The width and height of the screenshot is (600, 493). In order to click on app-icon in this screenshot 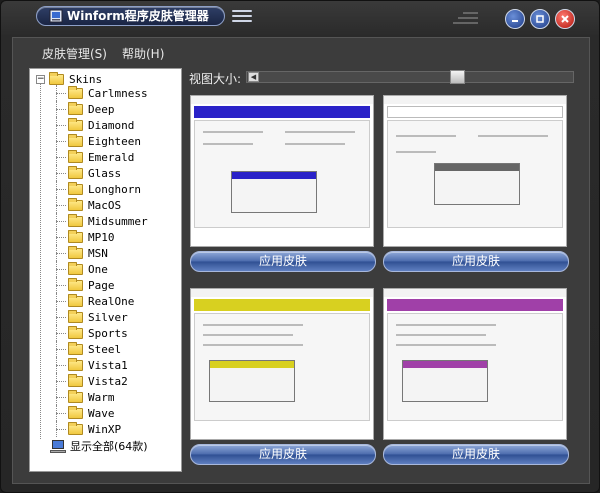, I will do `click(56, 16)`.